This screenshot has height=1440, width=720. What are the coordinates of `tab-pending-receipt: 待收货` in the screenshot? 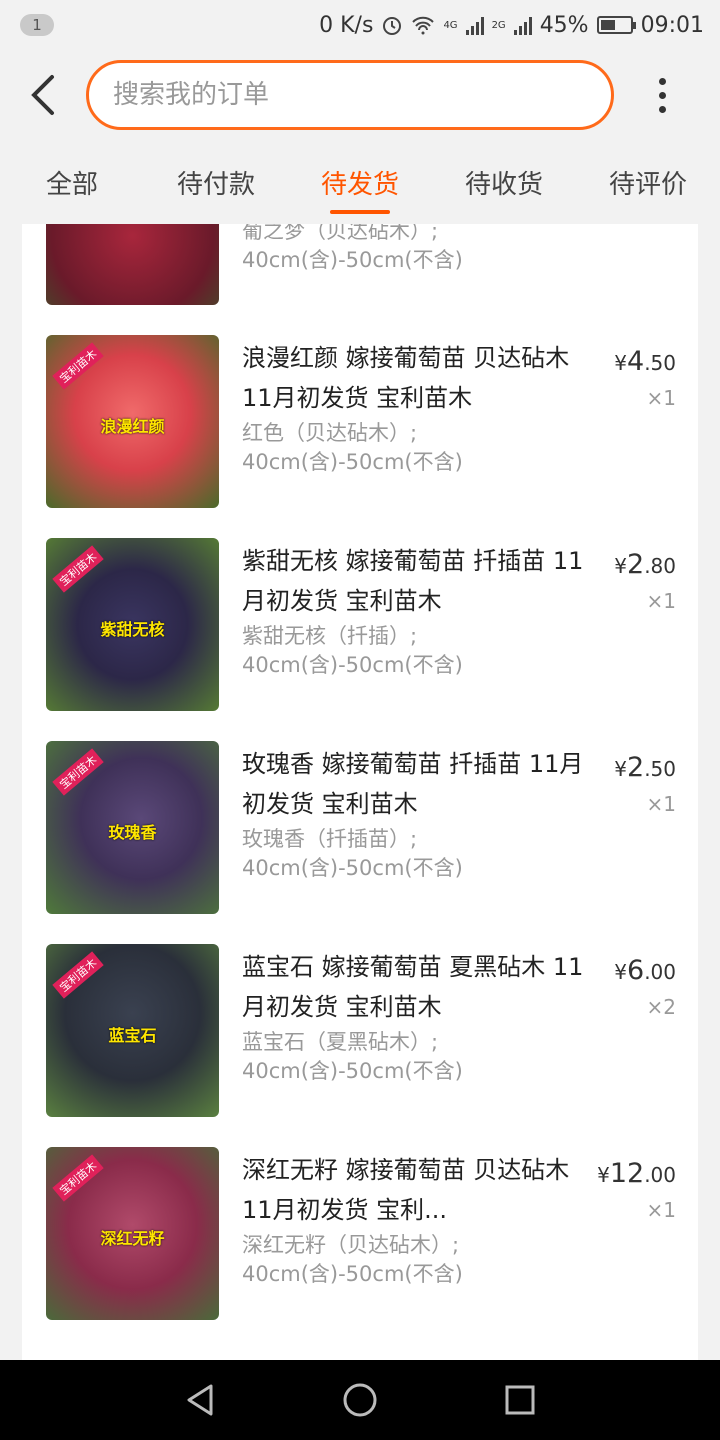 It's located at (504, 182).